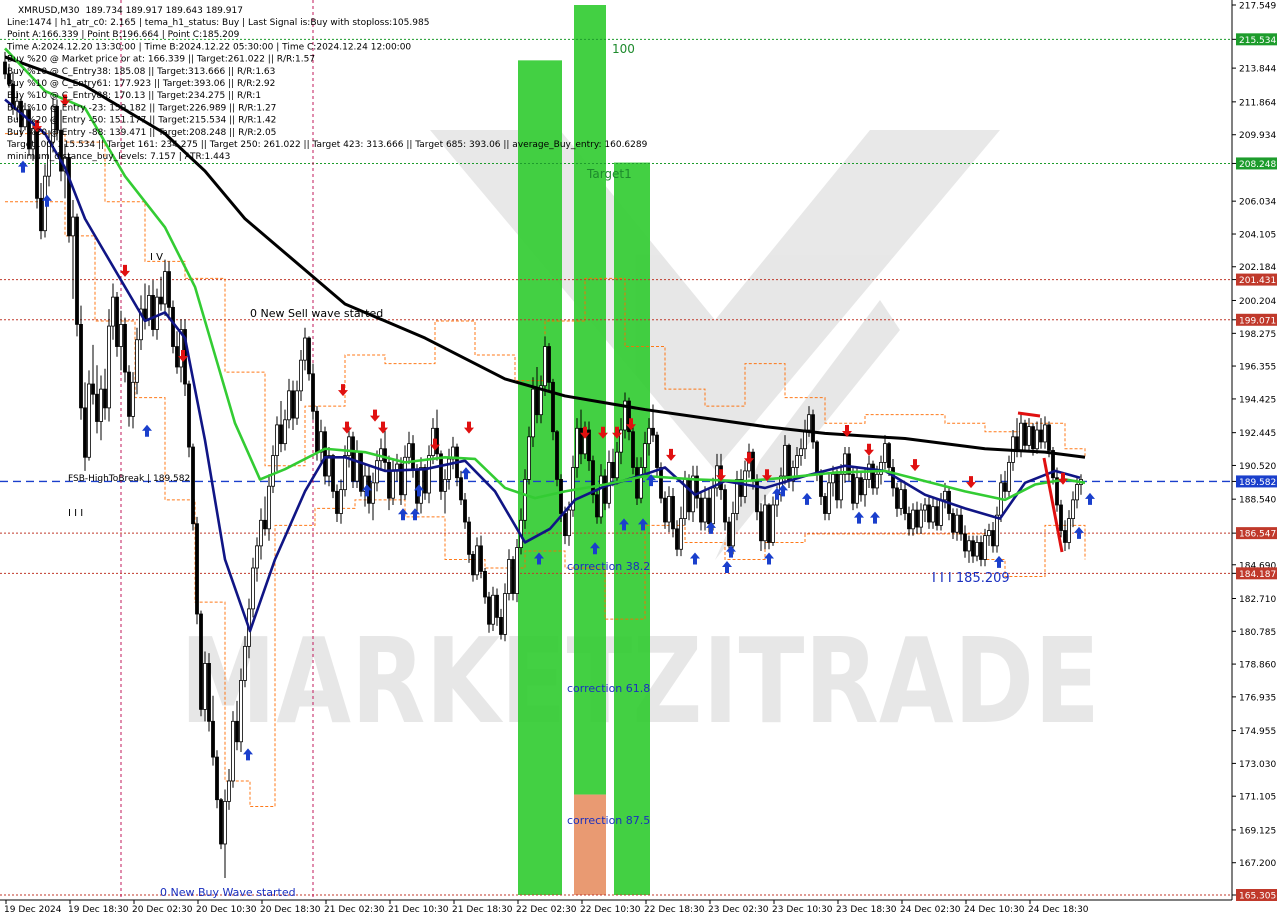 Image resolution: width=1280 pixels, height=924 pixels. What do you see at coordinates (1257, 335) in the screenshot?
I see `price-tick-label: 198.275` at bounding box center [1257, 335].